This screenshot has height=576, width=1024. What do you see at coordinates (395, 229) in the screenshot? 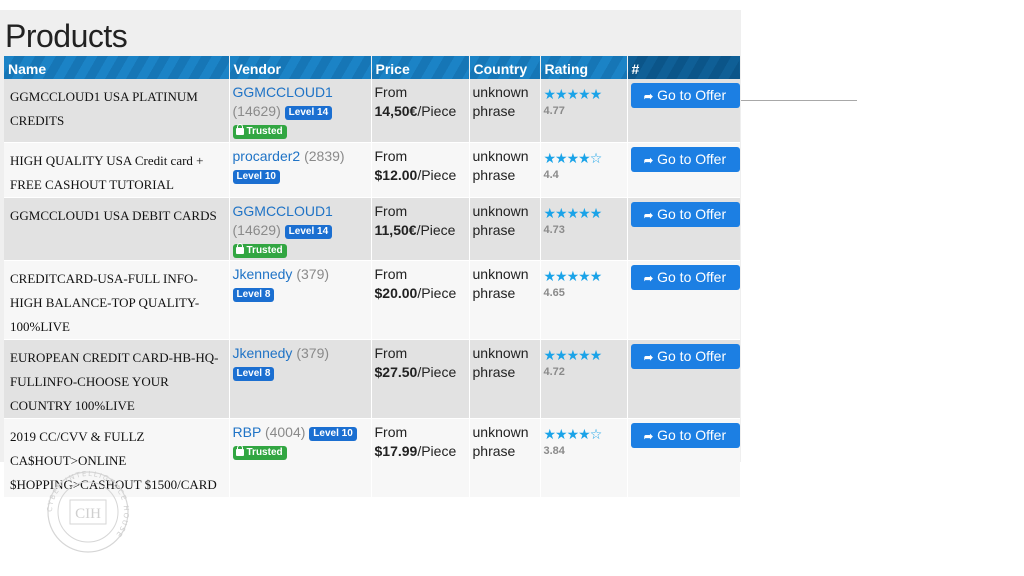
I see `price-amount: 11,50€` at bounding box center [395, 229].